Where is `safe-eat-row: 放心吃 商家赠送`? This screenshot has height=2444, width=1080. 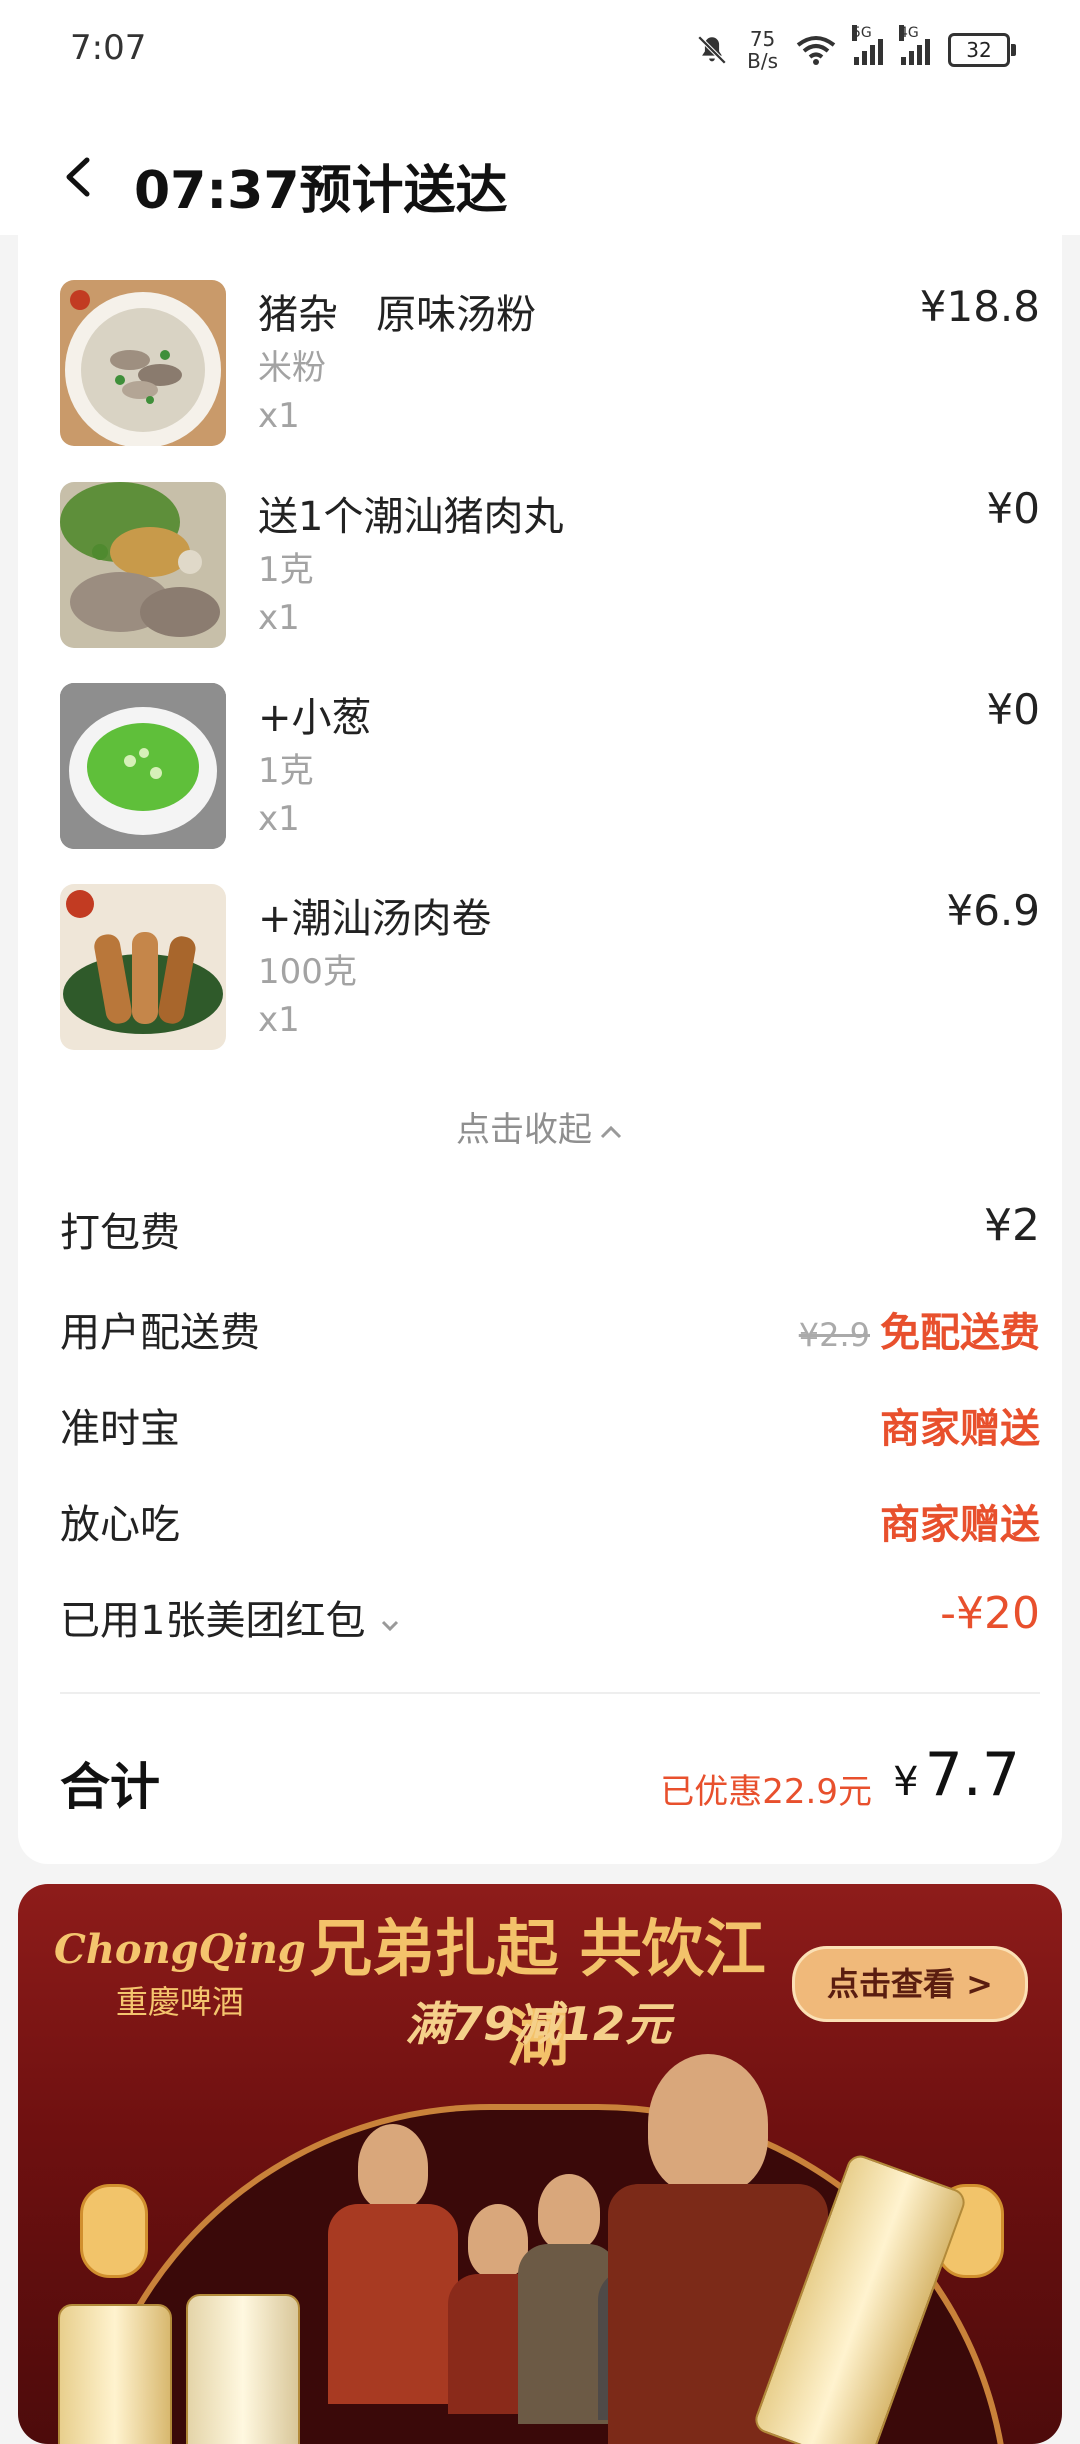 safe-eat-row: 放心吃 商家赠送 is located at coordinates (550, 1522).